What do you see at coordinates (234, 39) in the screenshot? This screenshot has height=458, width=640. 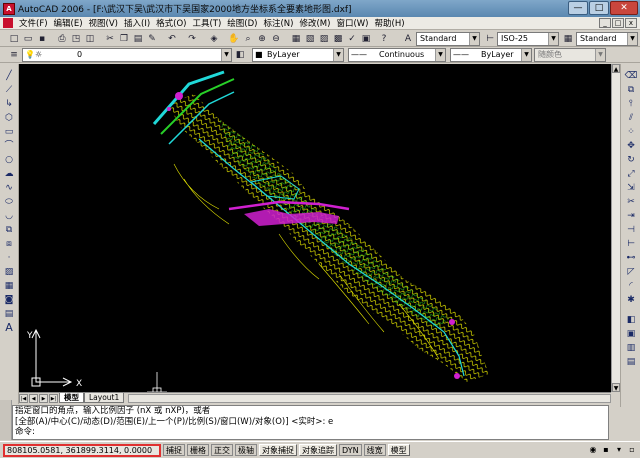 I see `pan-icon: ✋` at bounding box center [234, 39].